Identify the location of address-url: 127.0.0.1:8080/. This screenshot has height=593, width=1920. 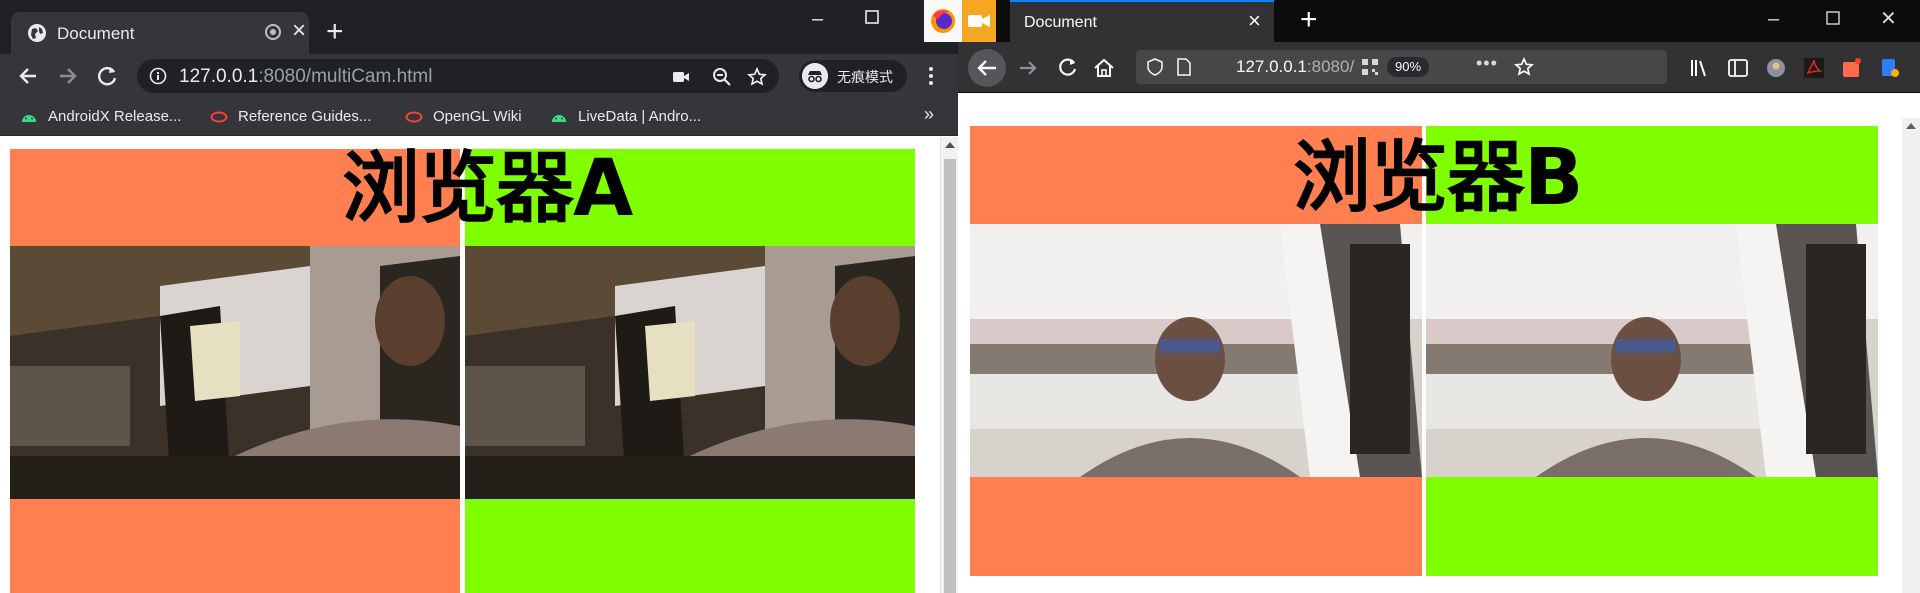
(1295, 66).